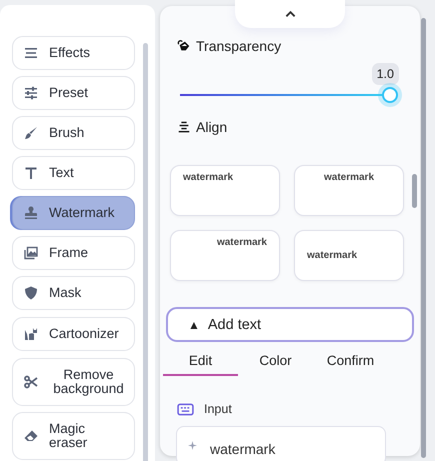 The height and width of the screenshot is (461, 435). I want to click on tool-button: Frame, so click(73, 253).